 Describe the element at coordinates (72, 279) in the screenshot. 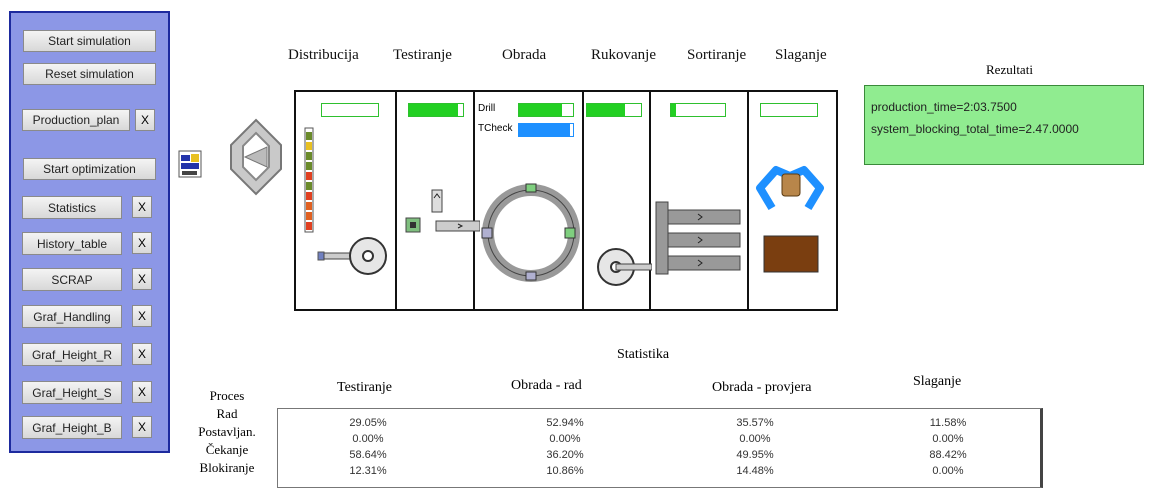

I see `scrap-button: SCRAP` at that location.